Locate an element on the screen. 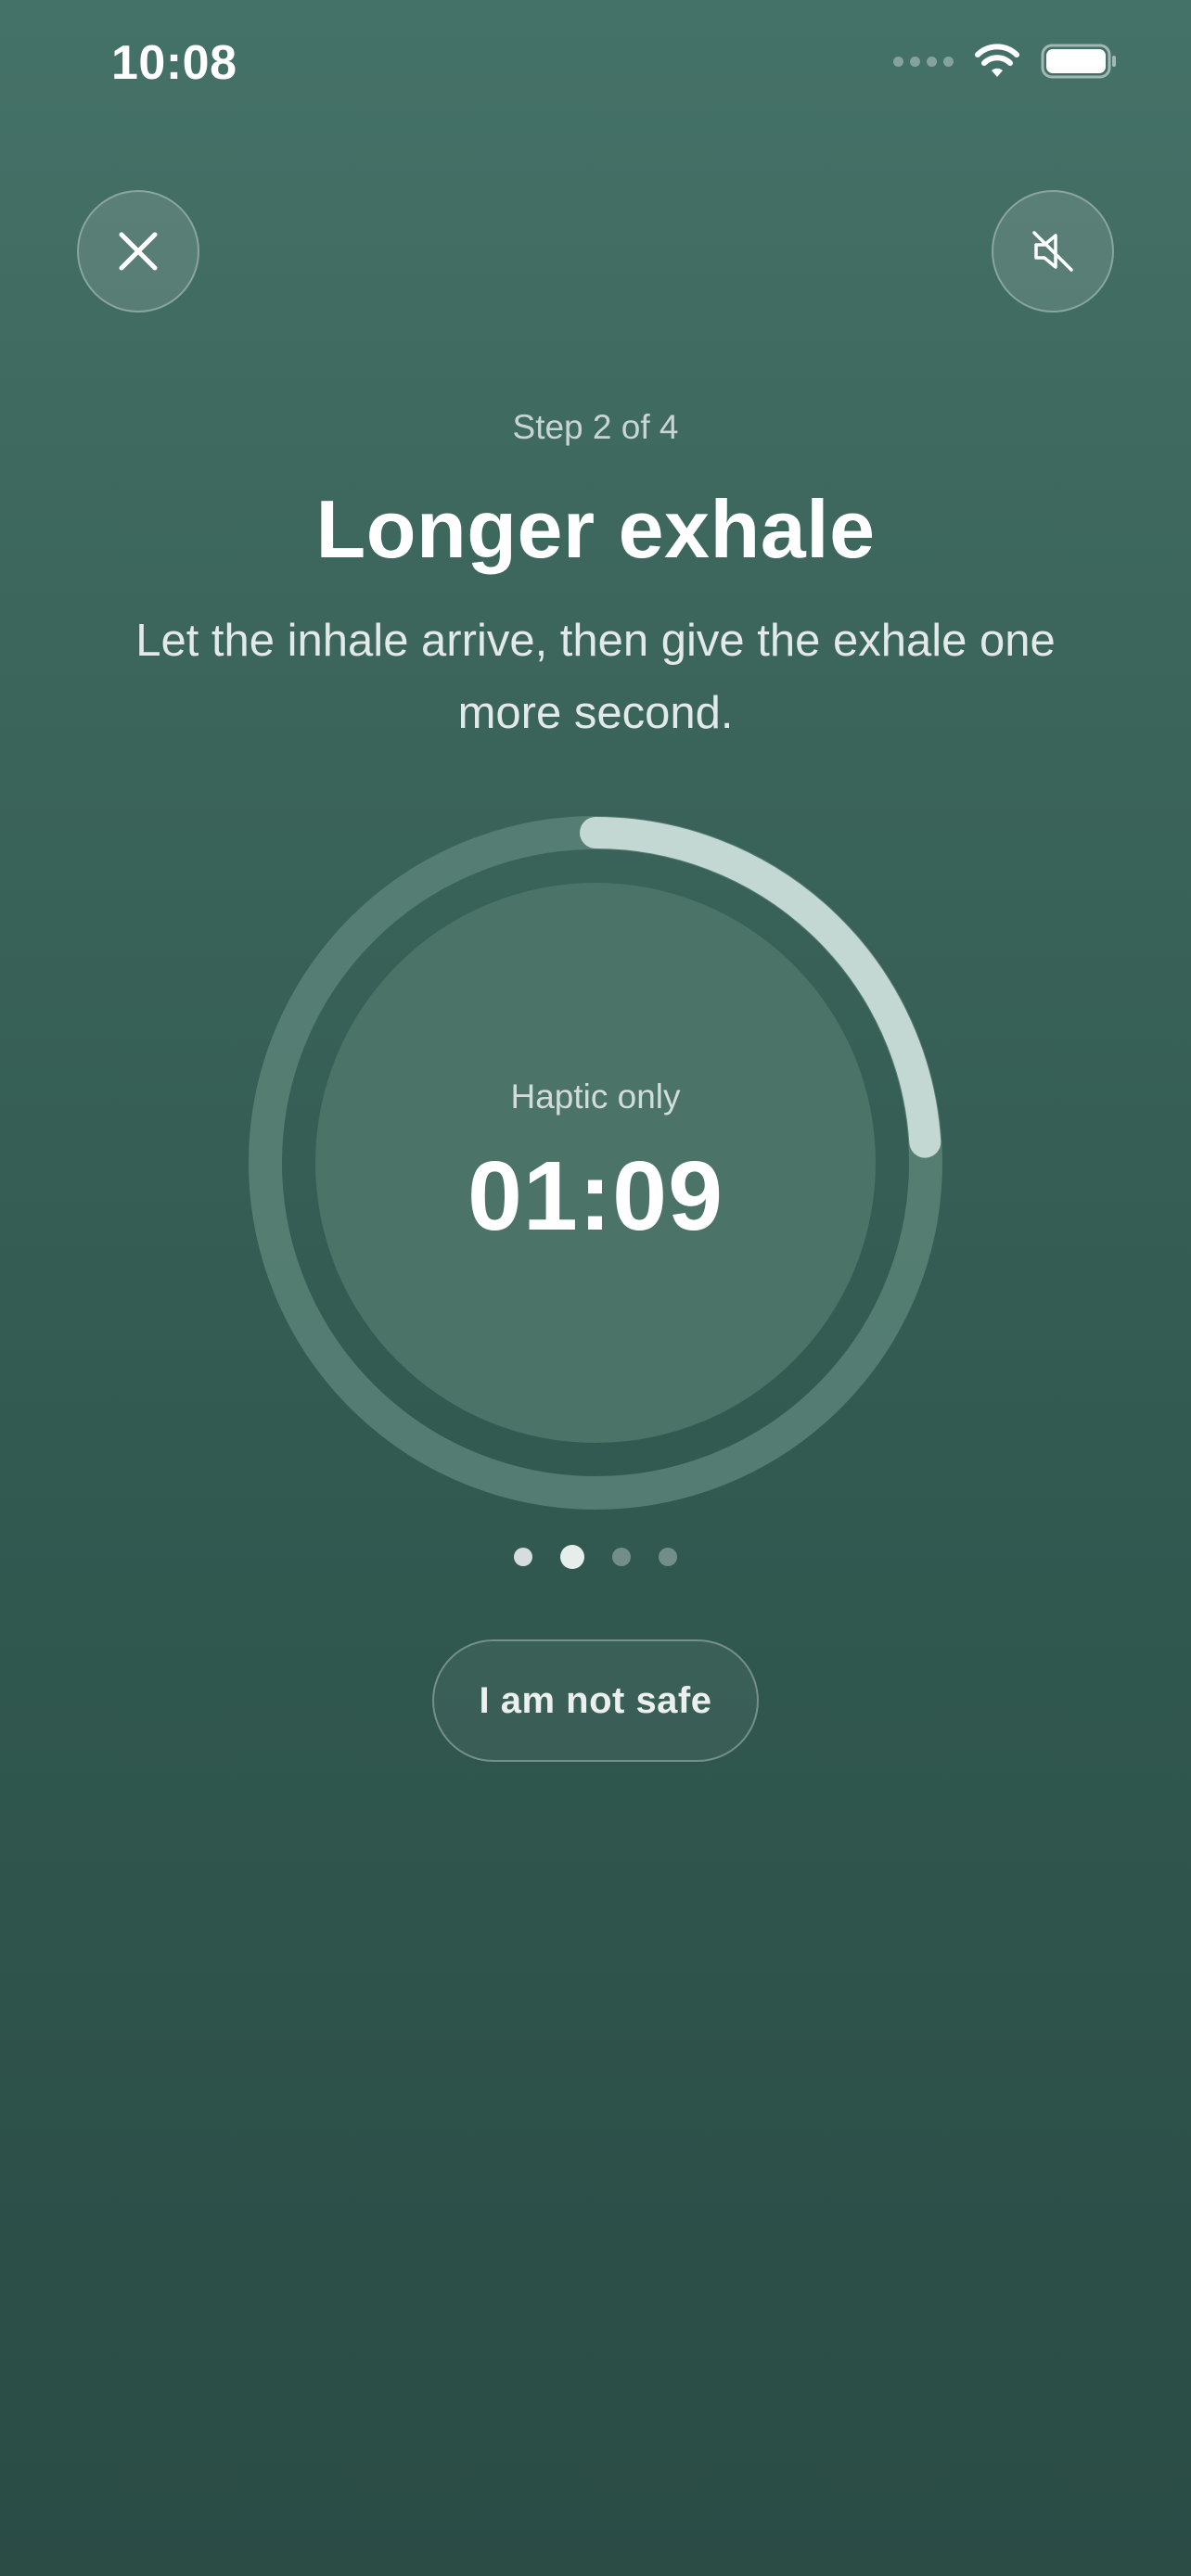 The height and width of the screenshot is (2576, 1191). close-button is located at coordinates (138, 251).